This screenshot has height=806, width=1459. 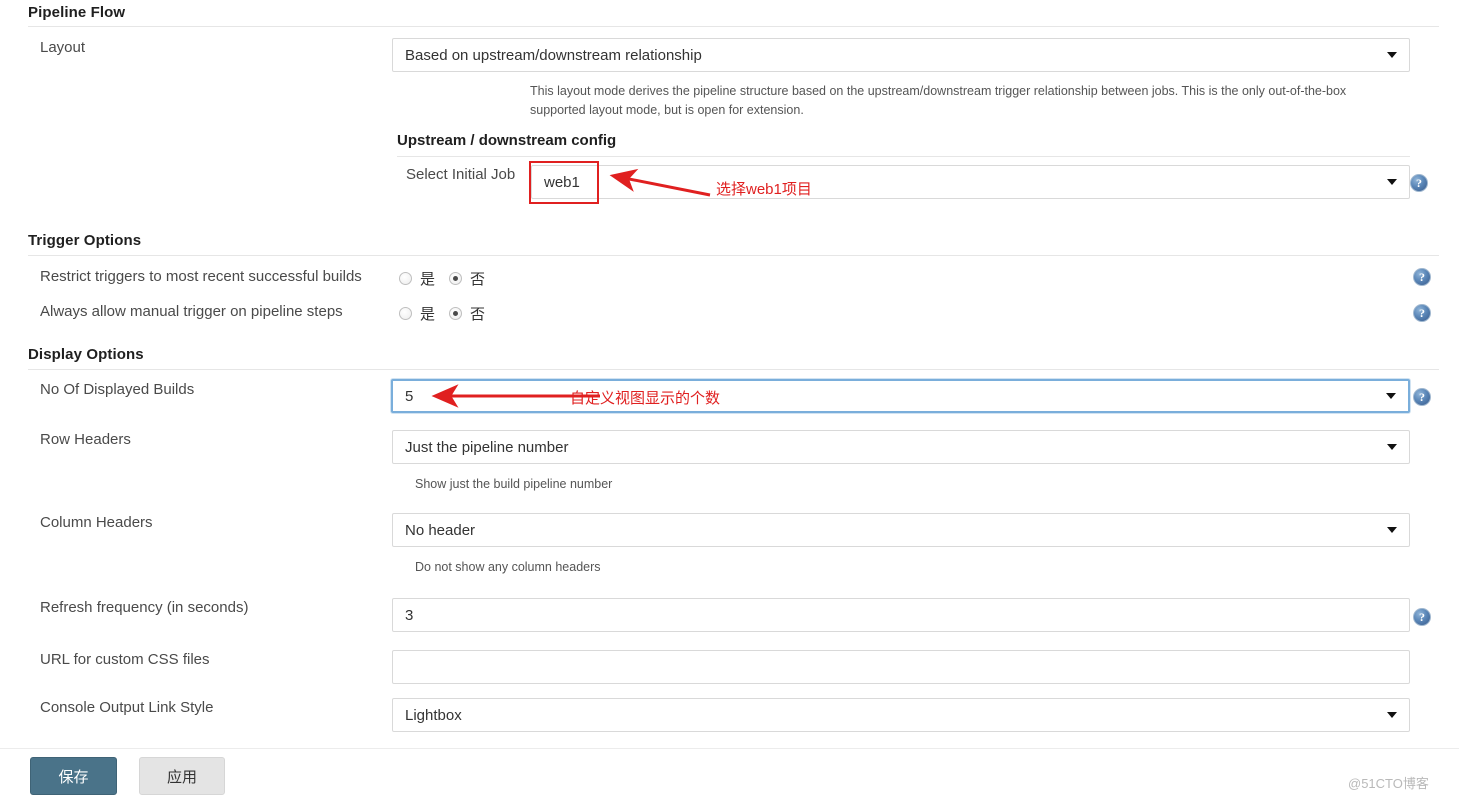 I want to click on radio-always-allow-manual-no, so click(x=456, y=313).